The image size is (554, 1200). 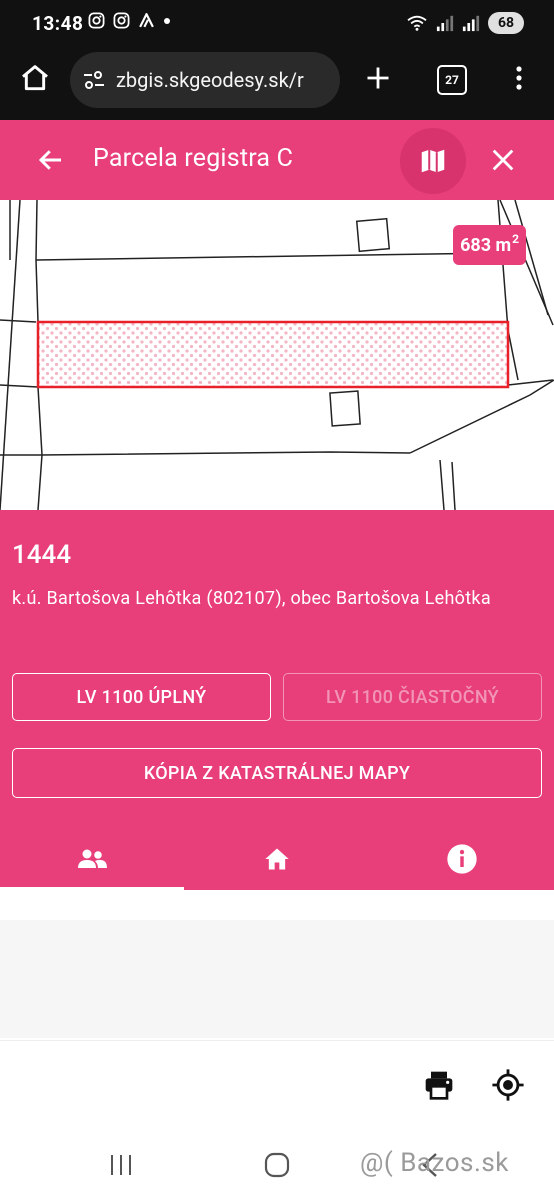 What do you see at coordinates (506, 23) in the screenshot?
I see `battery-indicator: 68` at bounding box center [506, 23].